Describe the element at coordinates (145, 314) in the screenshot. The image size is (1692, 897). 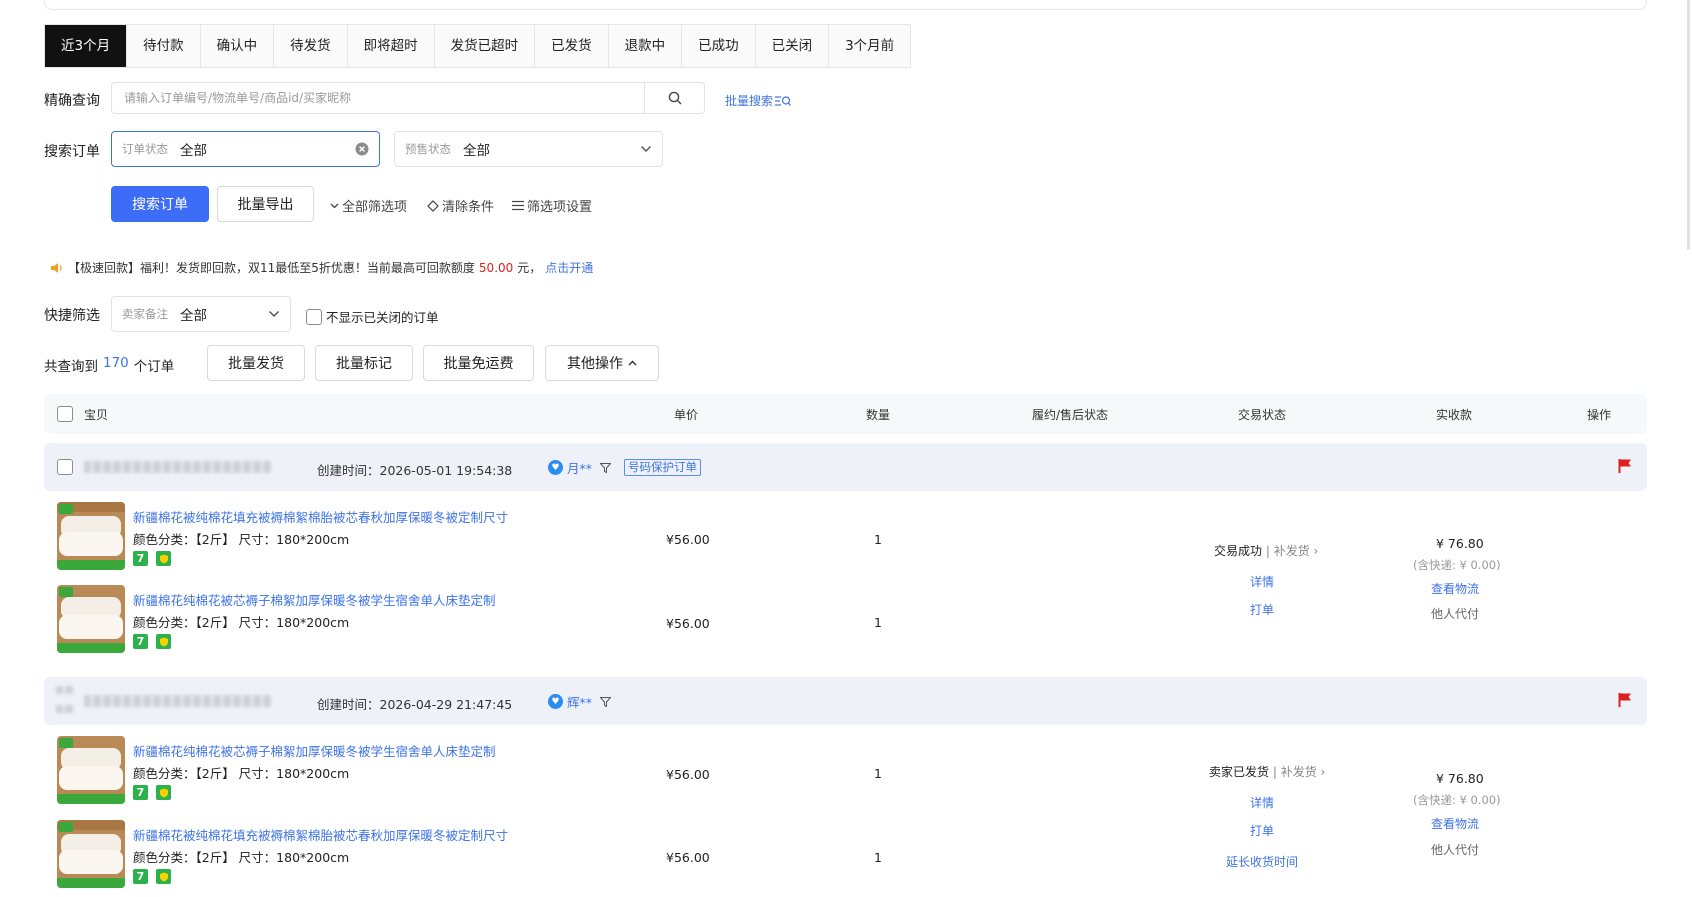
I see `seller-remark-key: 卖家备注` at that location.